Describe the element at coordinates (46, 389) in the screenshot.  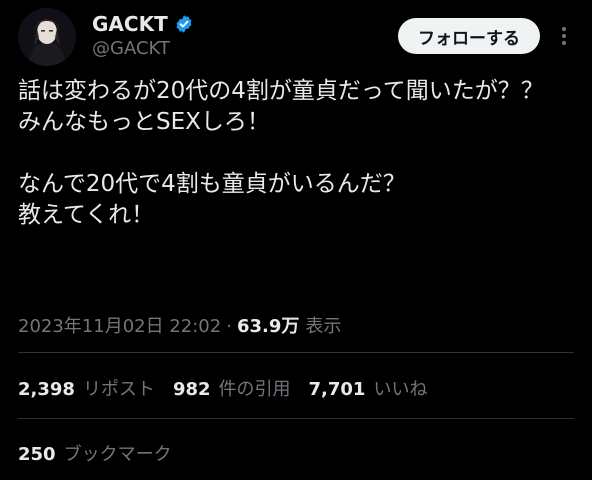
I see `reposts-count: 2,398` at that location.